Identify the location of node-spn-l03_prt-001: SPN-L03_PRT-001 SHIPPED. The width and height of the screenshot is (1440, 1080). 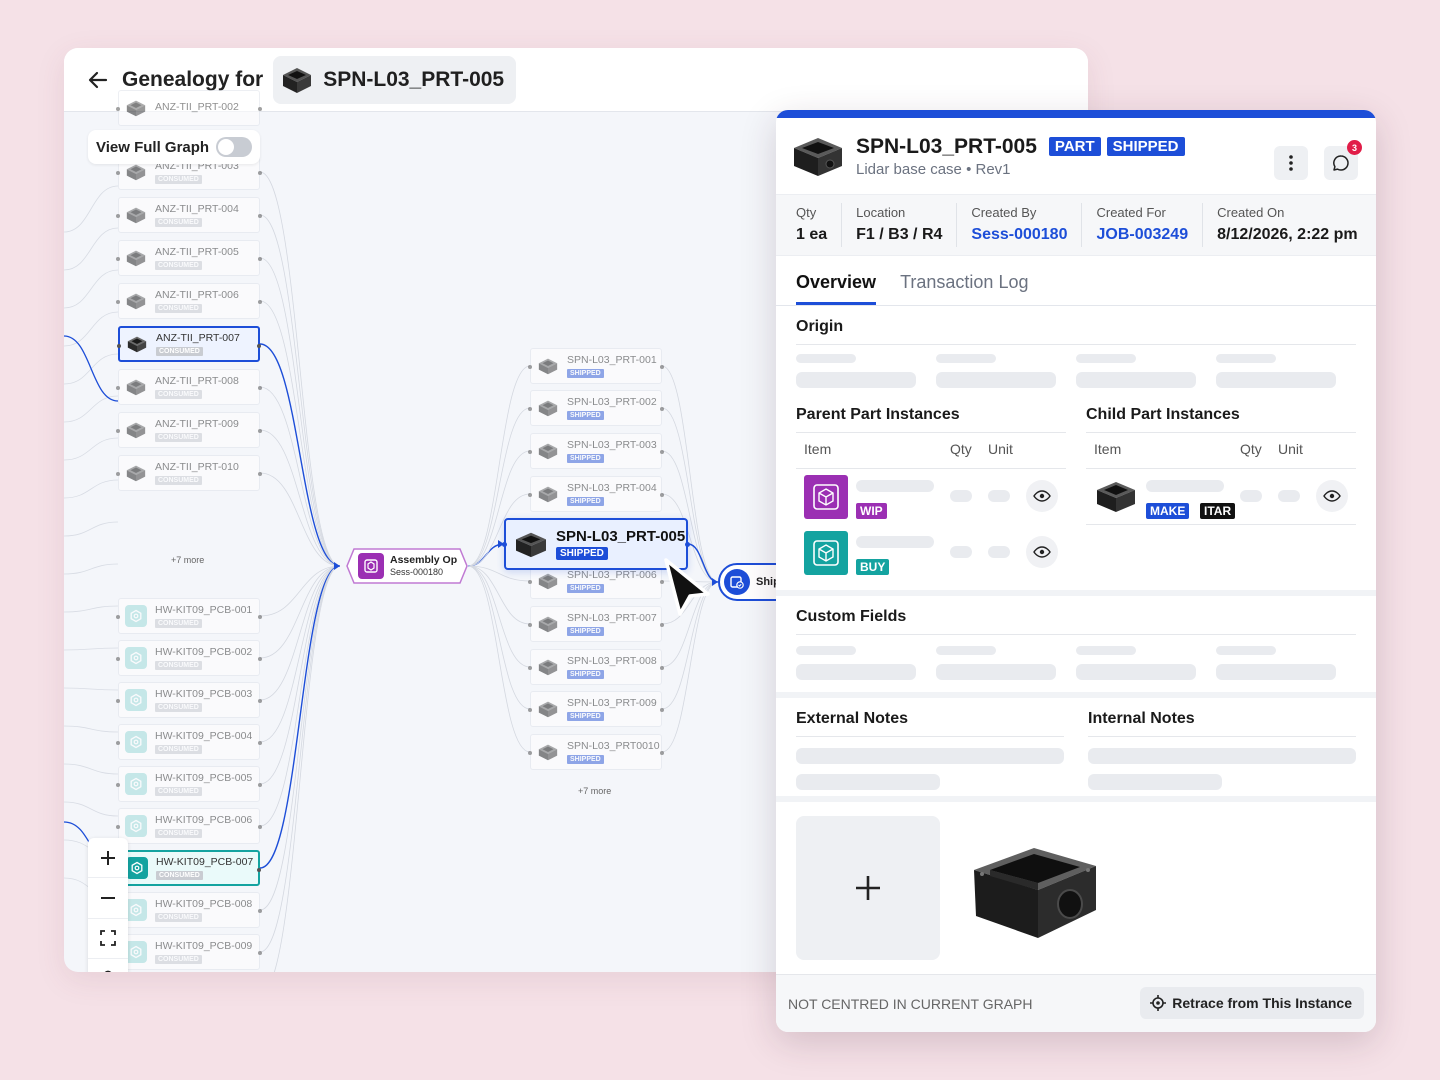
(596, 366).